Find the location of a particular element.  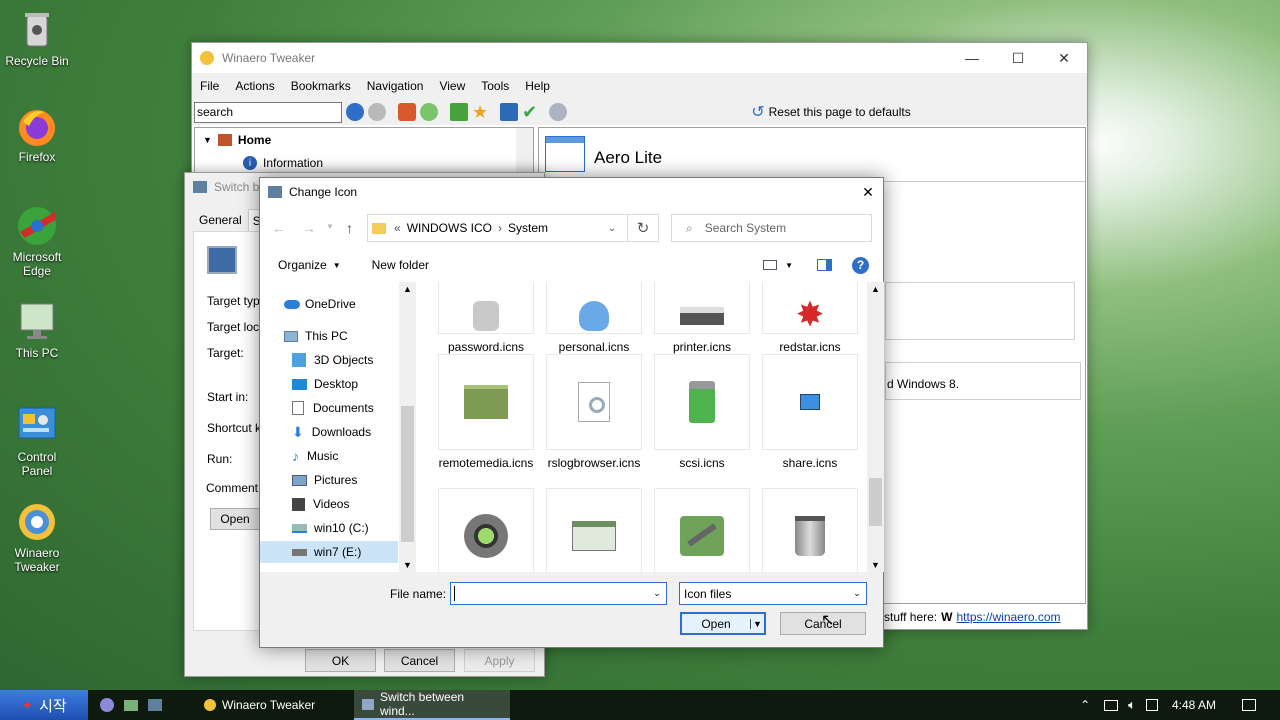

organize-button: Organize ▼ is located at coordinates (309, 265).